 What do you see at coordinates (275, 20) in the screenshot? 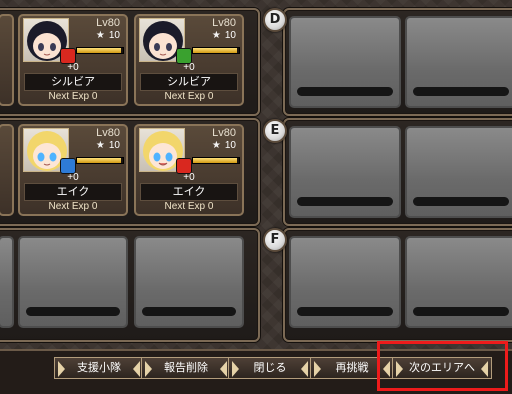
I see `row-label-d: D` at bounding box center [275, 20].